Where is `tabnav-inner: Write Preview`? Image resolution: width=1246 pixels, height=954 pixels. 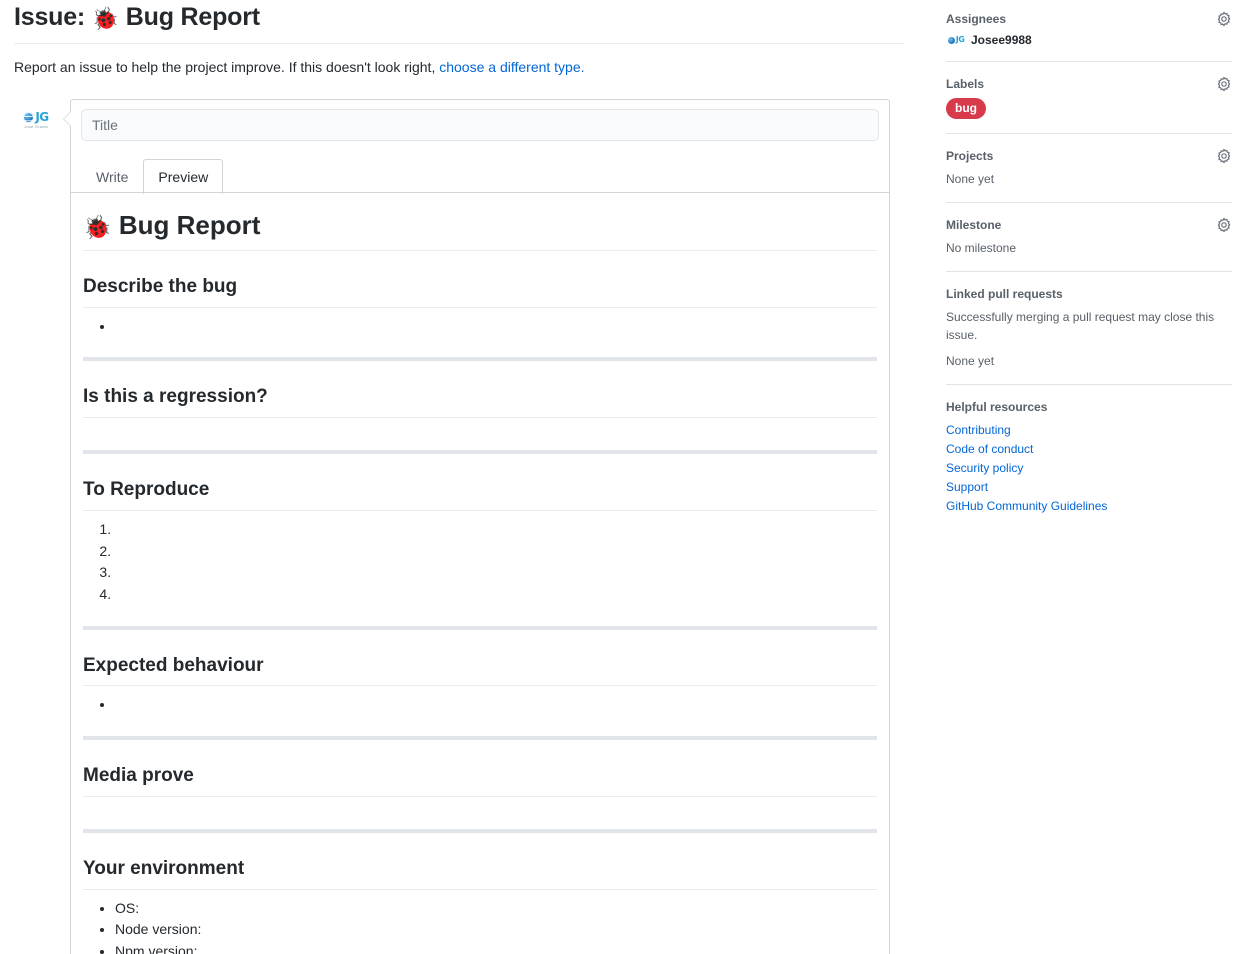
tabnav-inner: Write Preview is located at coordinates (480, 176).